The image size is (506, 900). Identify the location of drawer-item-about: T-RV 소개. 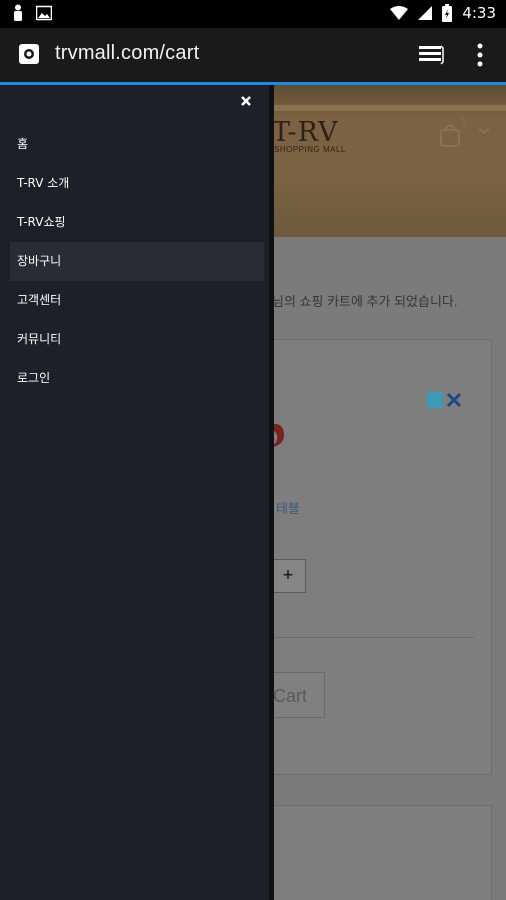
(137, 183).